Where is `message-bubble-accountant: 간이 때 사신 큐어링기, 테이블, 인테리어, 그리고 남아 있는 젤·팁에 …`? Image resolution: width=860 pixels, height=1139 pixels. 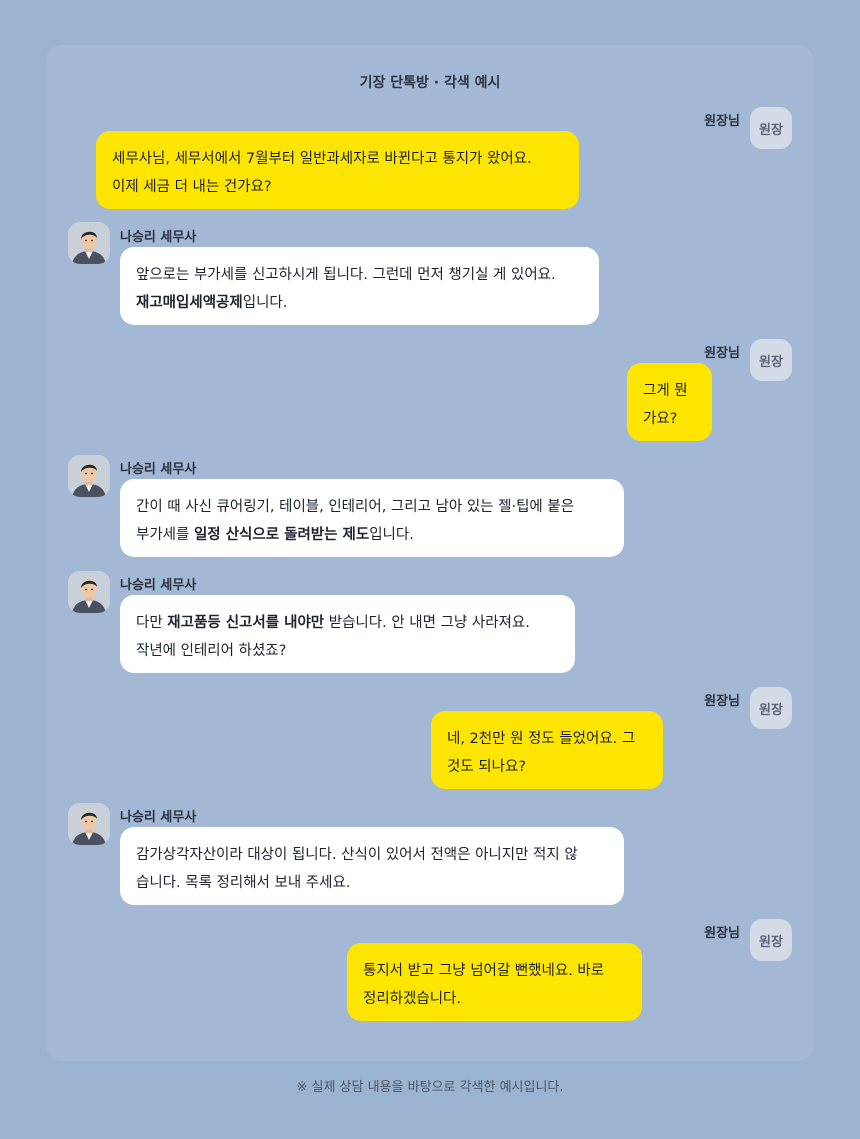 message-bubble-accountant: 간이 때 사신 큐어링기, 테이블, 인테리어, 그리고 남아 있는 젤·팁에 … is located at coordinates (372, 518).